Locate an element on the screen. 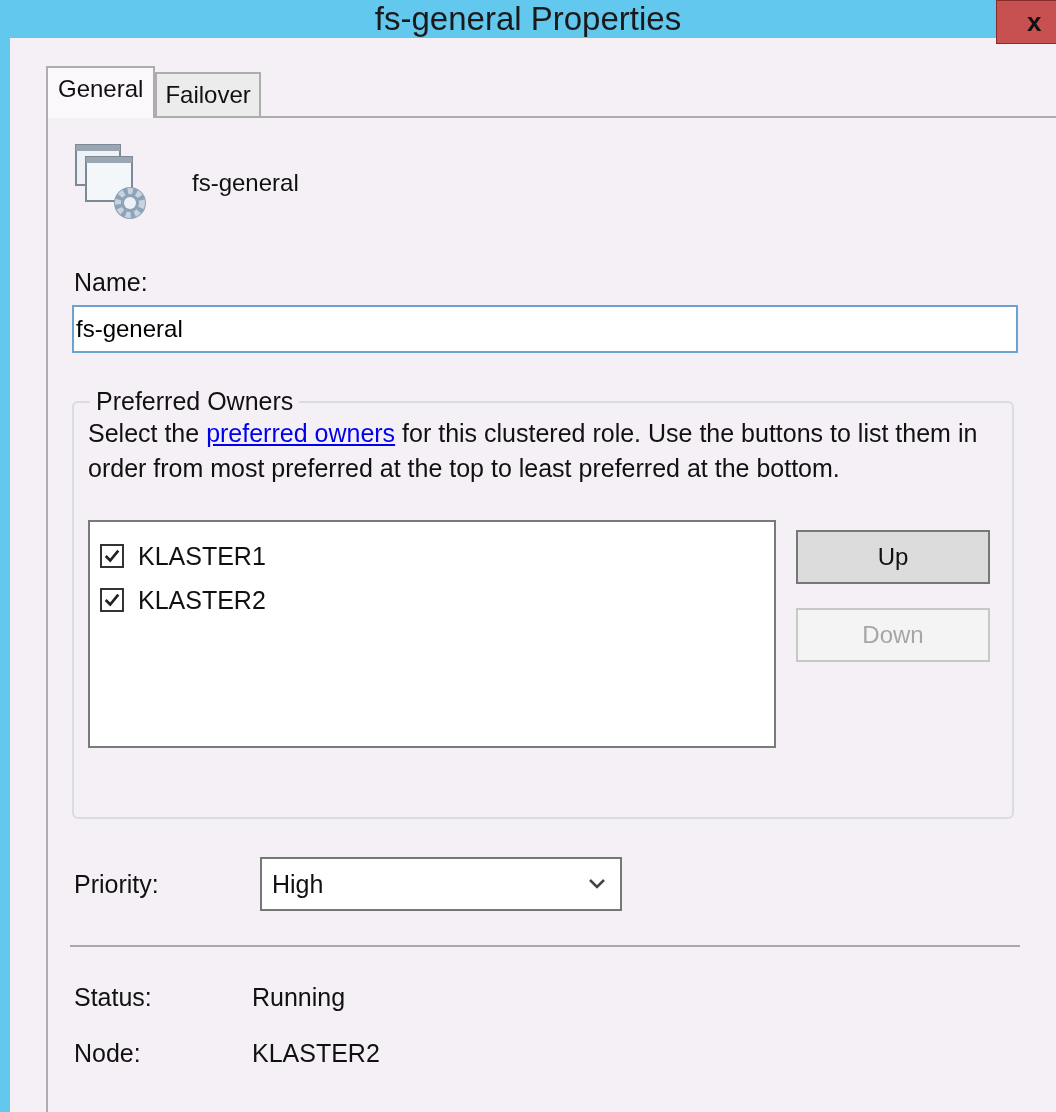  chevron-down-icon is located at coordinates (597, 884).